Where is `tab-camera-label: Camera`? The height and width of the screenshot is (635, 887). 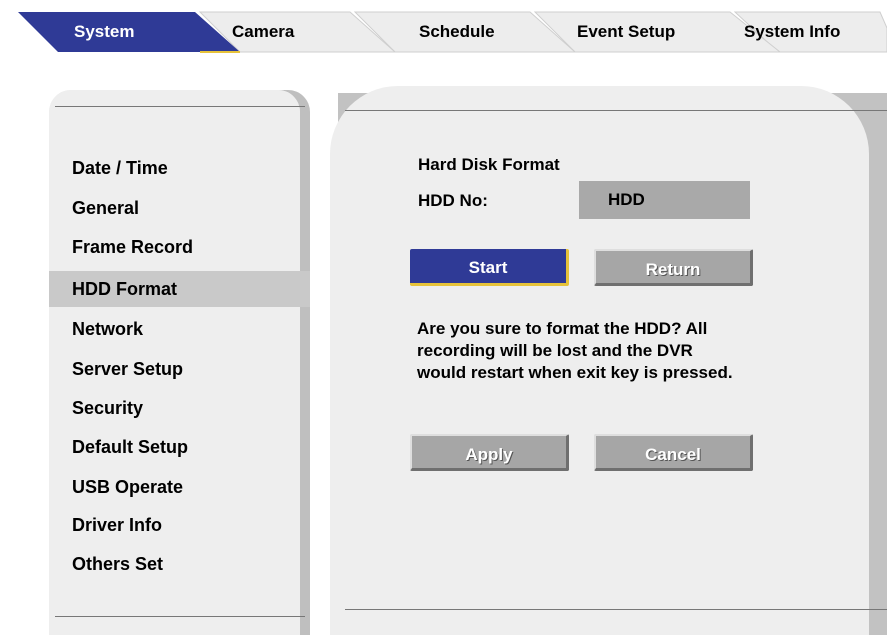
tab-camera-label: Camera is located at coordinates (263, 32).